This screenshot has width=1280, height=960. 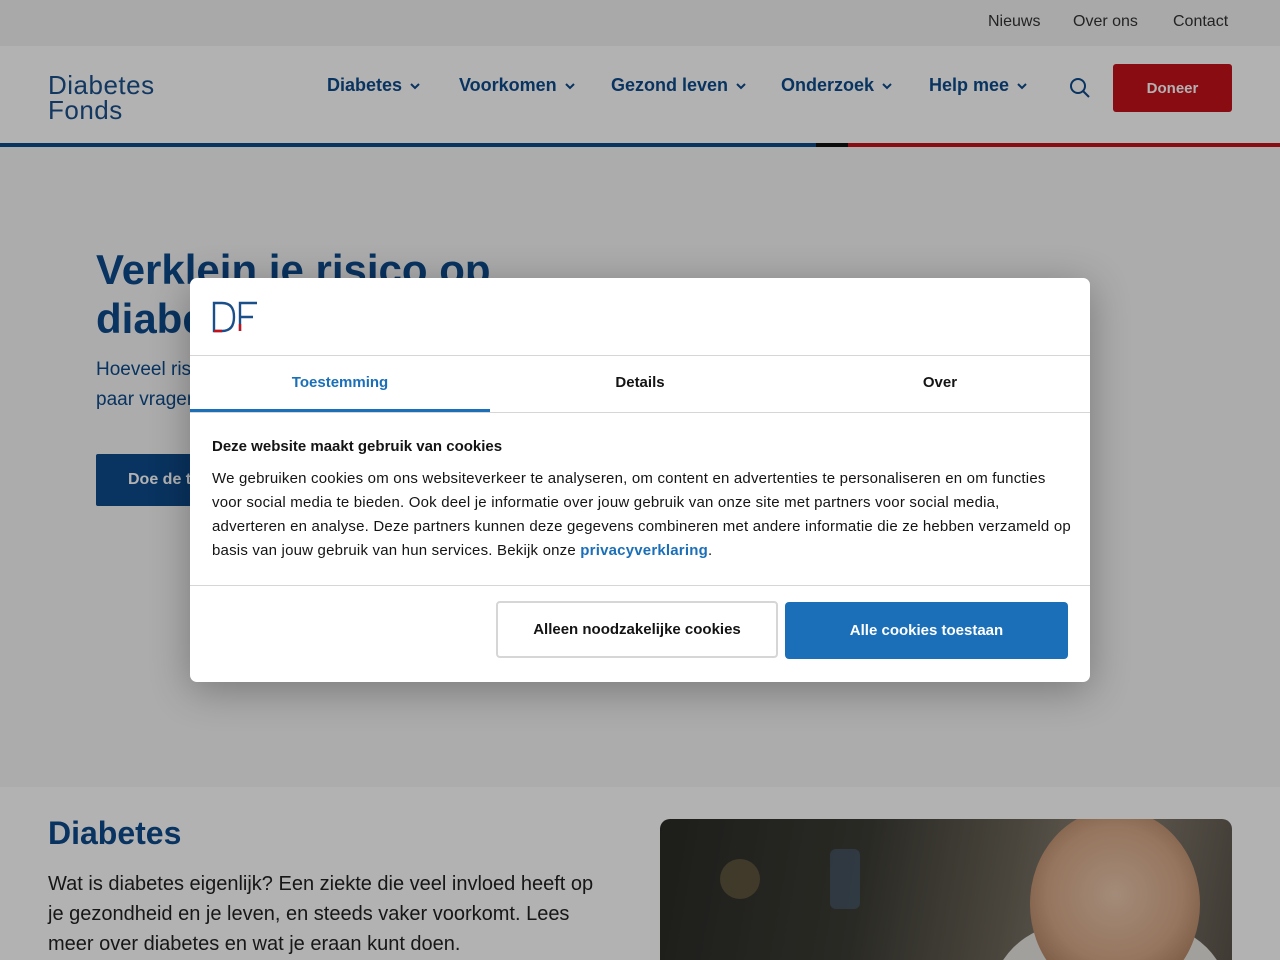 I want to click on tab-toestemming: Toestemming, so click(x=340, y=384).